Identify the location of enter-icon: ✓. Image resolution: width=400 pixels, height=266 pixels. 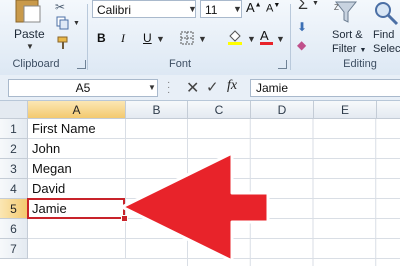
(212, 87).